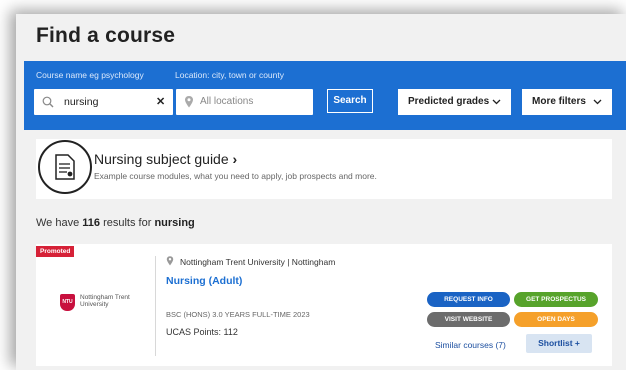 The image size is (626, 370). Describe the element at coordinates (468, 319) in the screenshot. I see `visit-website-button: VISIT WEBSITE` at that location.